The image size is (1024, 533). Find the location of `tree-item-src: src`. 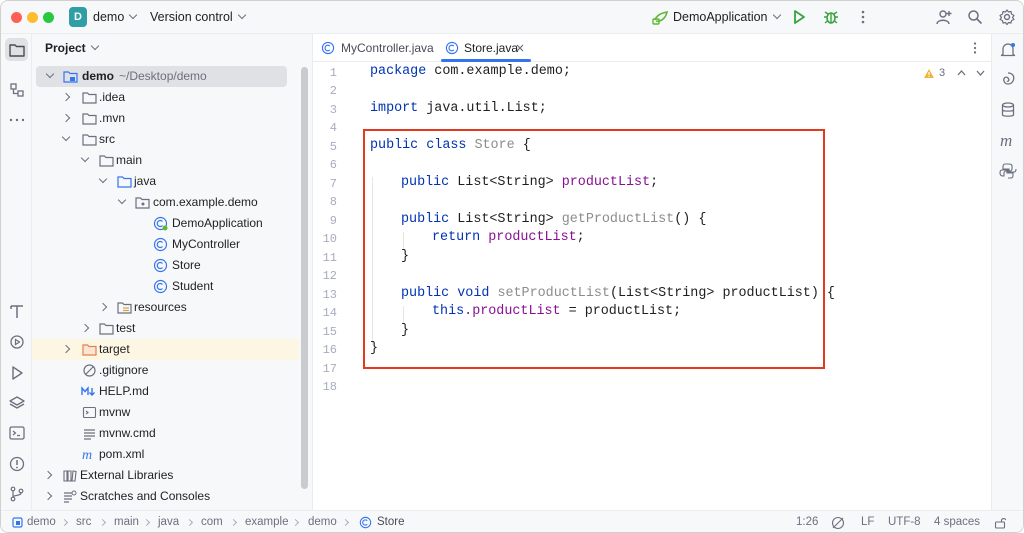

tree-item-src: src is located at coordinates (167, 139).